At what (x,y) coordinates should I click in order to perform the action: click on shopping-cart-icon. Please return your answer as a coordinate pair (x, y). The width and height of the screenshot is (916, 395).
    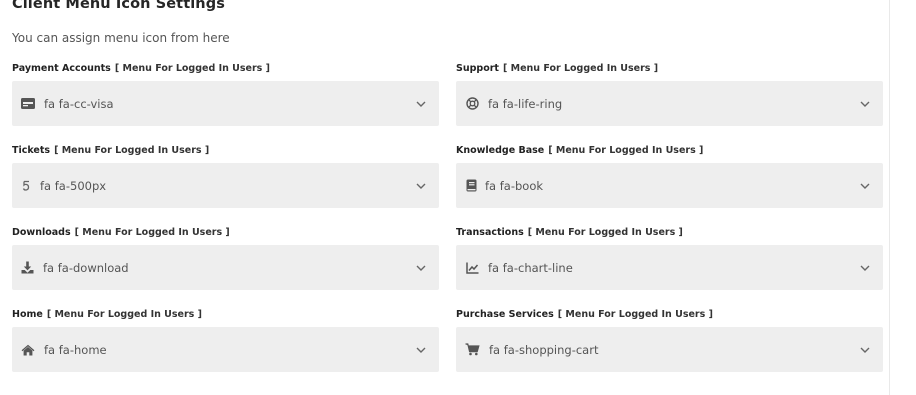
    Looking at the image, I should click on (472, 350).